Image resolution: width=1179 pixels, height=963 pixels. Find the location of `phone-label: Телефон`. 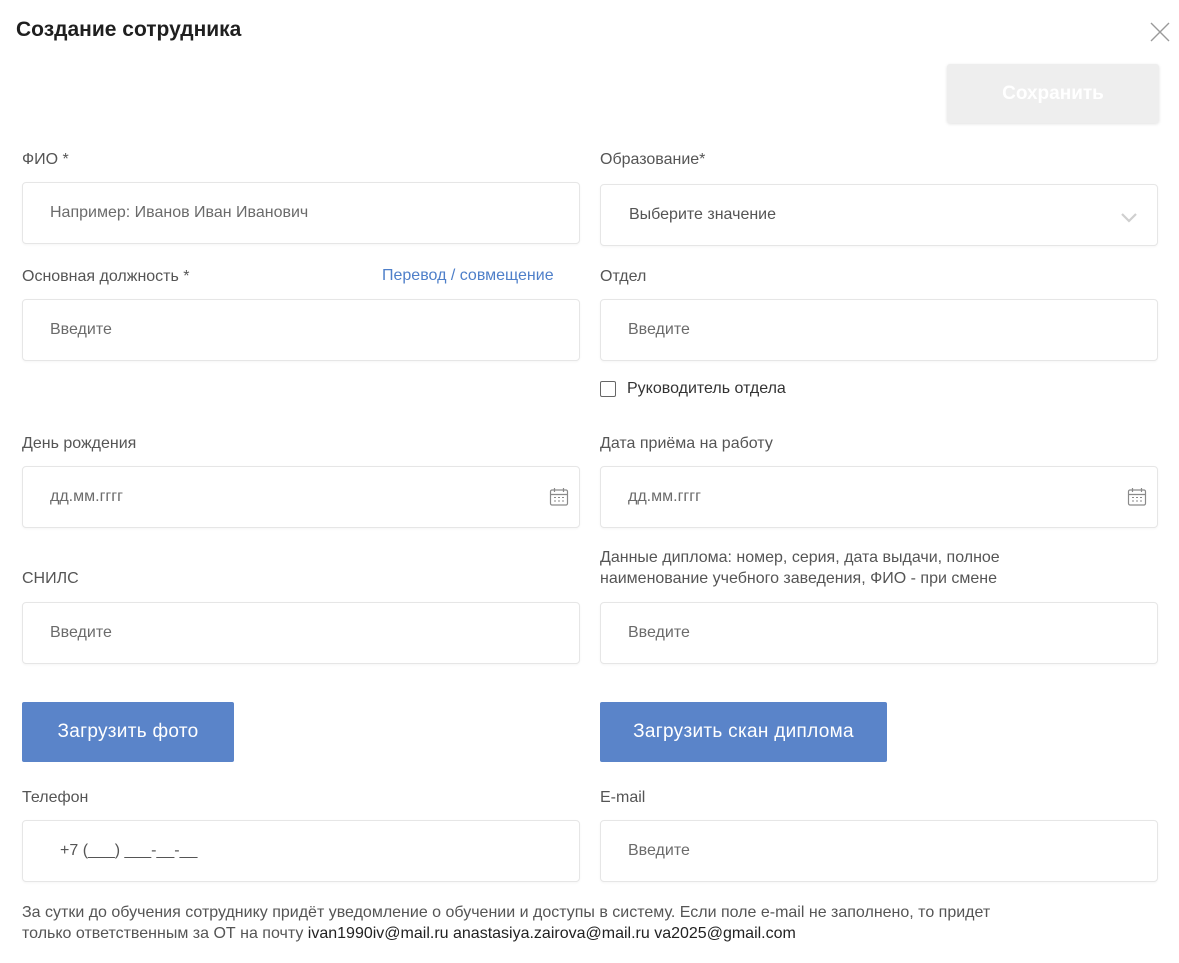

phone-label: Телефон is located at coordinates (55, 797).